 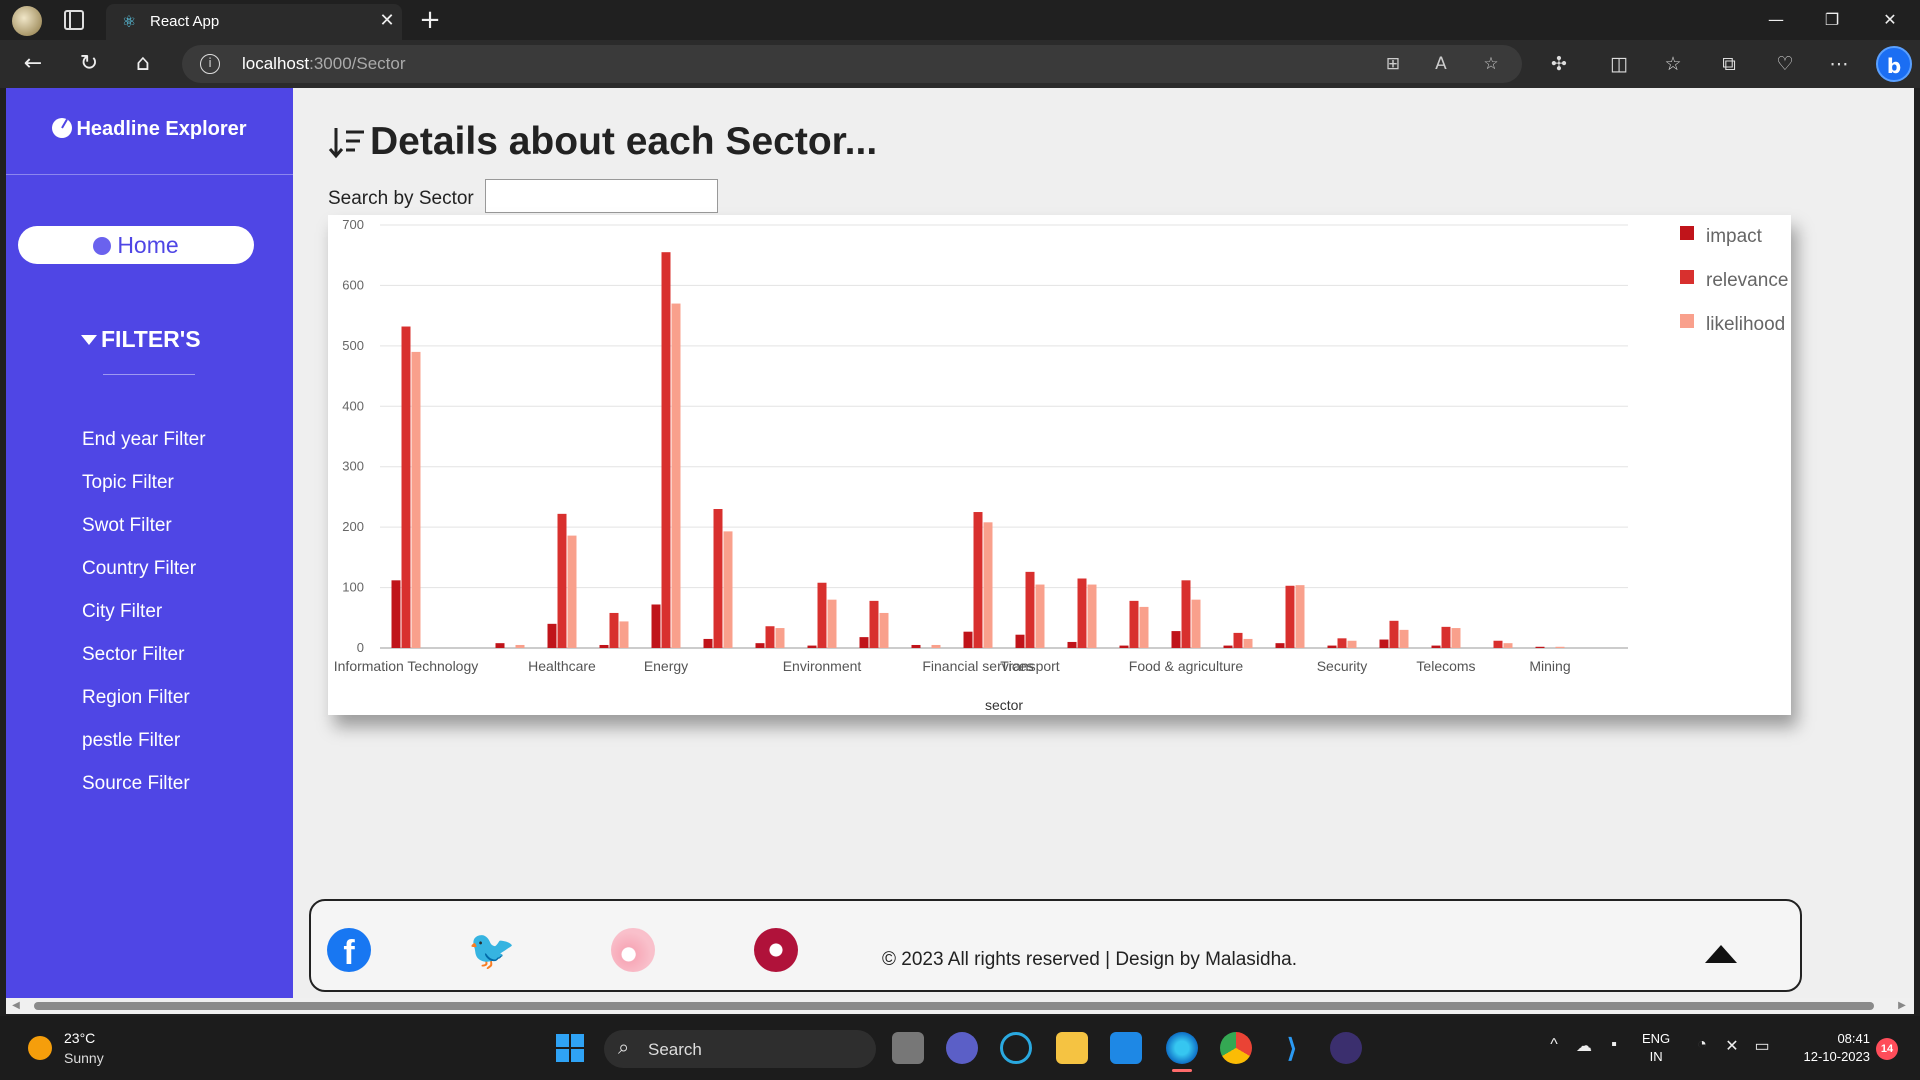 I want to click on weather-description: Sunny, so click(x=84, y=1058).